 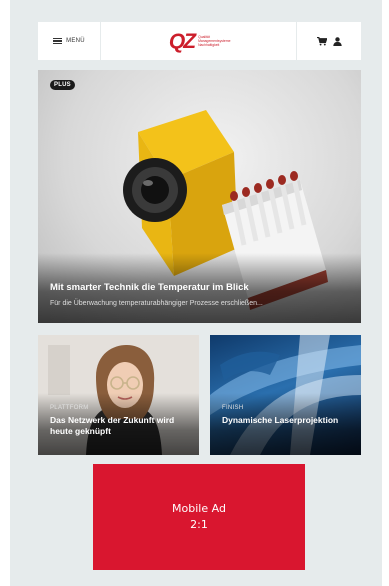 What do you see at coordinates (62, 85) in the screenshot?
I see `plus-badge: PLUS` at bounding box center [62, 85].